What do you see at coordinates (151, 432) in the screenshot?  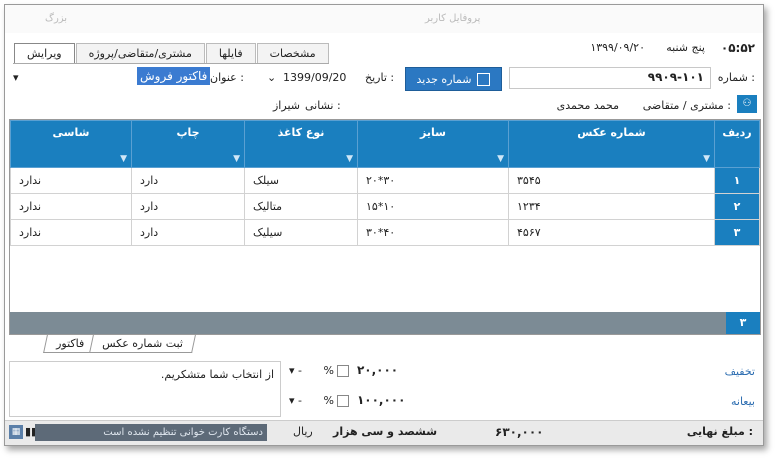 I see `card-reader-select: دستگاه کارت خوانی تنظیم نشده است` at bounding box center [151, 432].